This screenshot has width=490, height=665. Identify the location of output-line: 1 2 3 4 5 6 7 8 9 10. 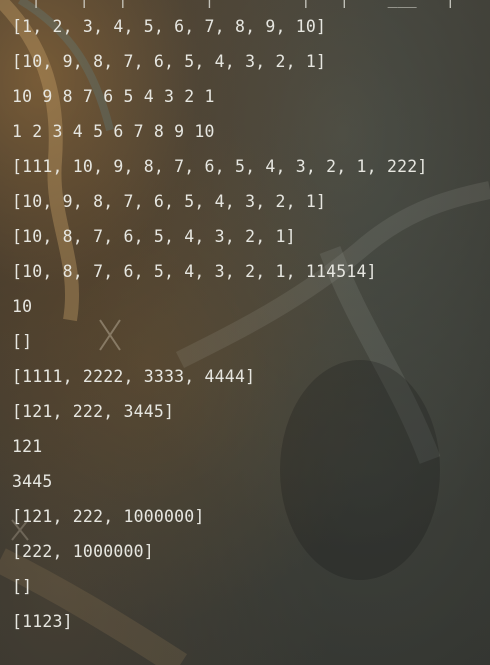
(113, 131).